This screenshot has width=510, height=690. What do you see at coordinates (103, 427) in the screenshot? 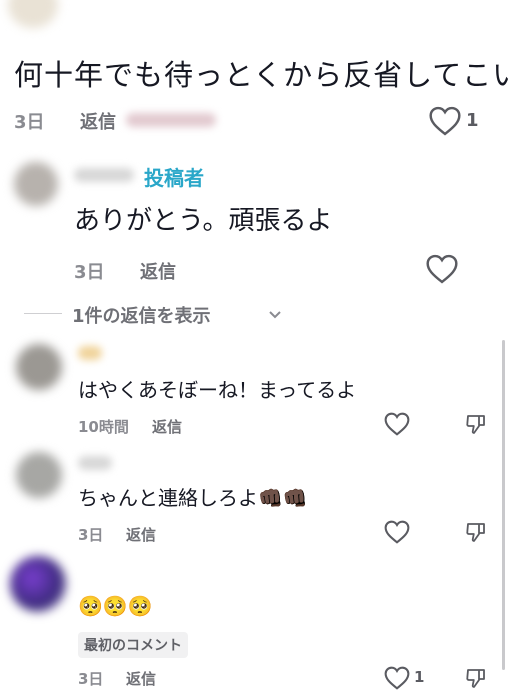
I see `comment-timestamp: 10時間` at bounding box center [103, 427].